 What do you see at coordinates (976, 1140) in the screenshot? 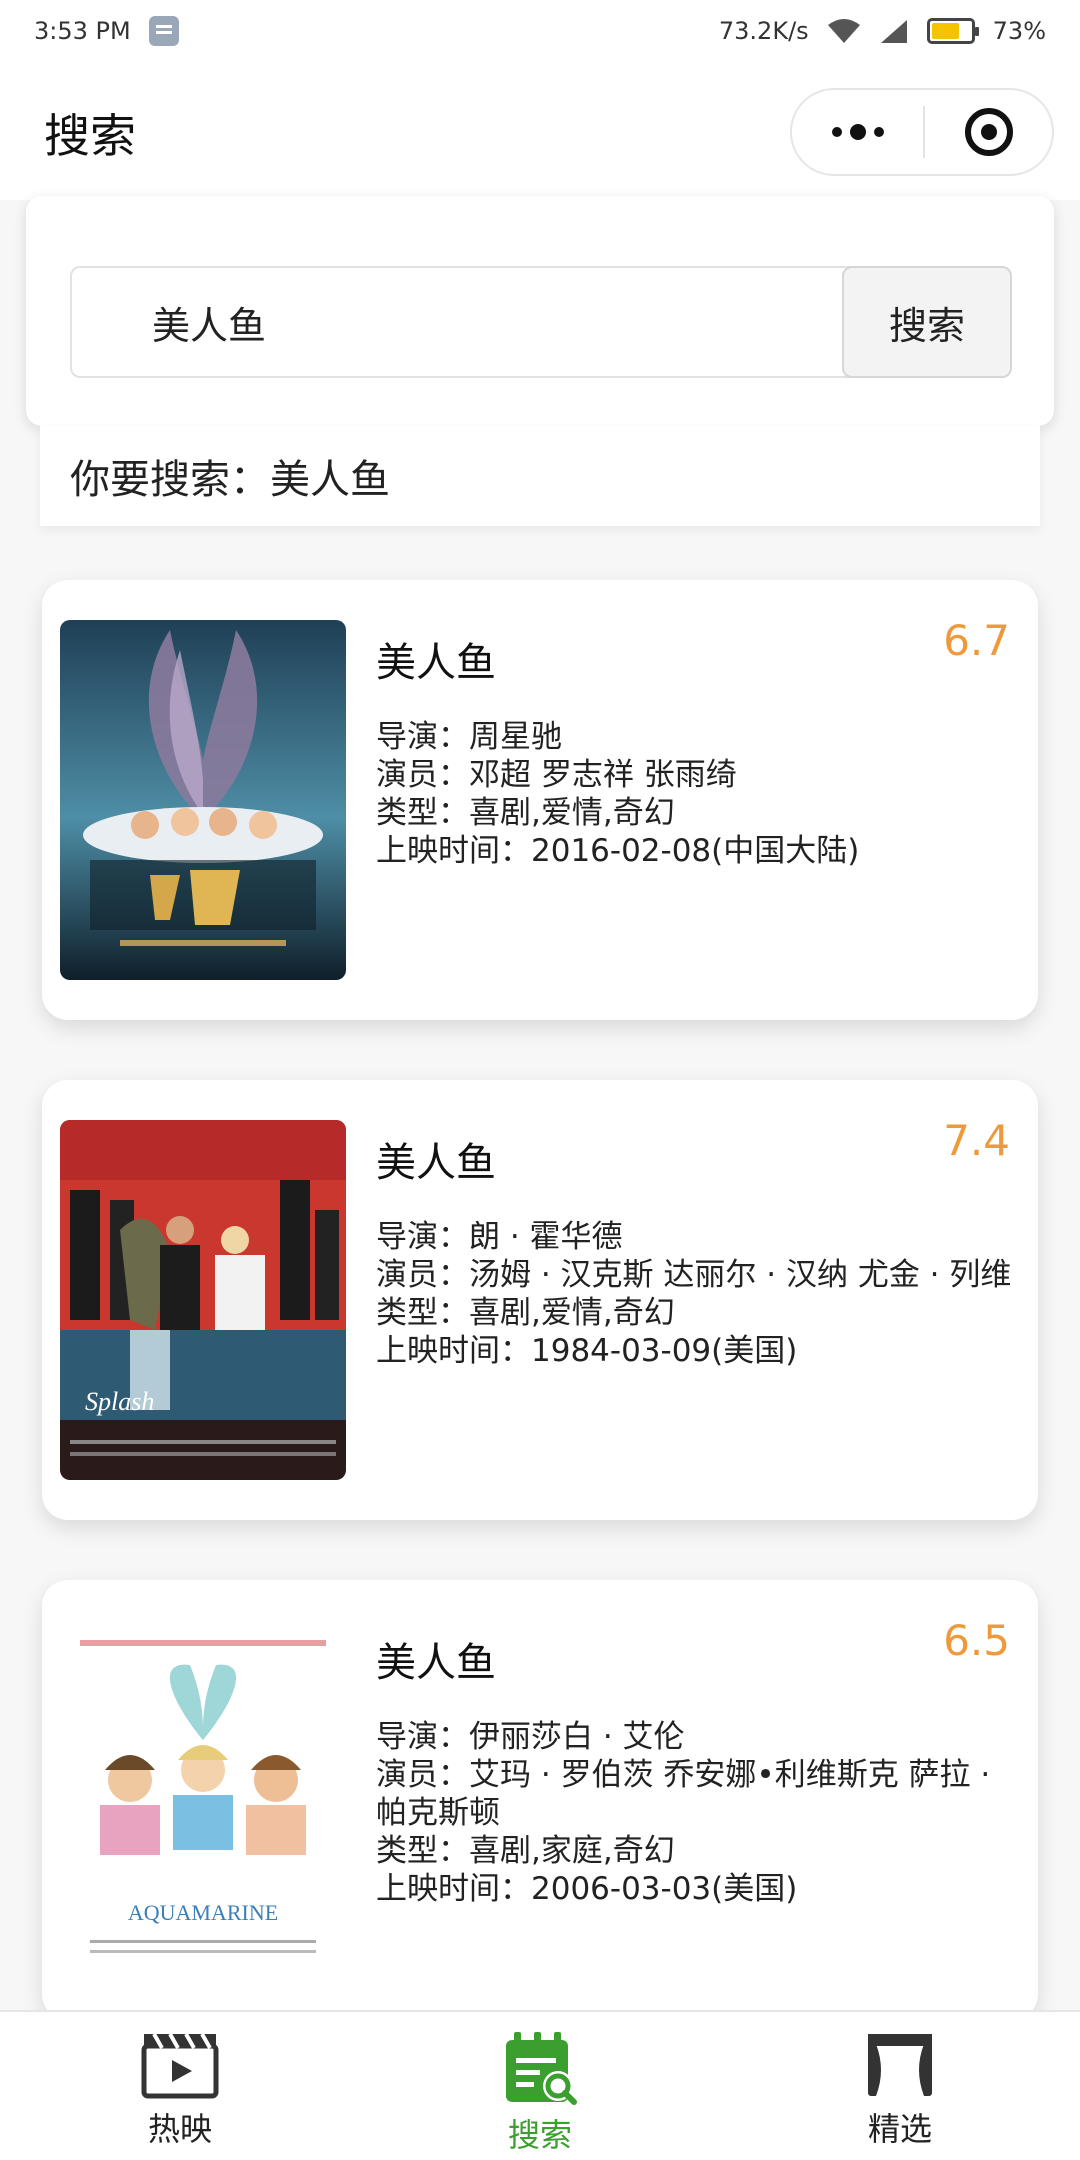
I see `movie-rating: 7.4` at bounding box center [976, 1140].